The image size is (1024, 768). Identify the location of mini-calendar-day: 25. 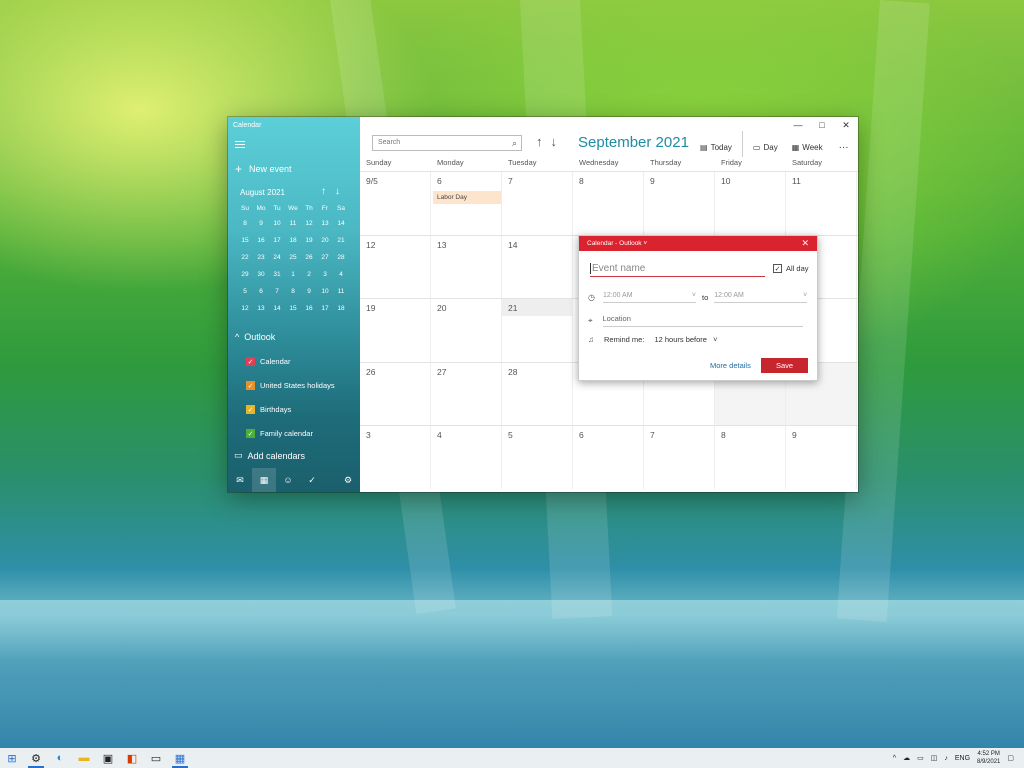
(293, 257).